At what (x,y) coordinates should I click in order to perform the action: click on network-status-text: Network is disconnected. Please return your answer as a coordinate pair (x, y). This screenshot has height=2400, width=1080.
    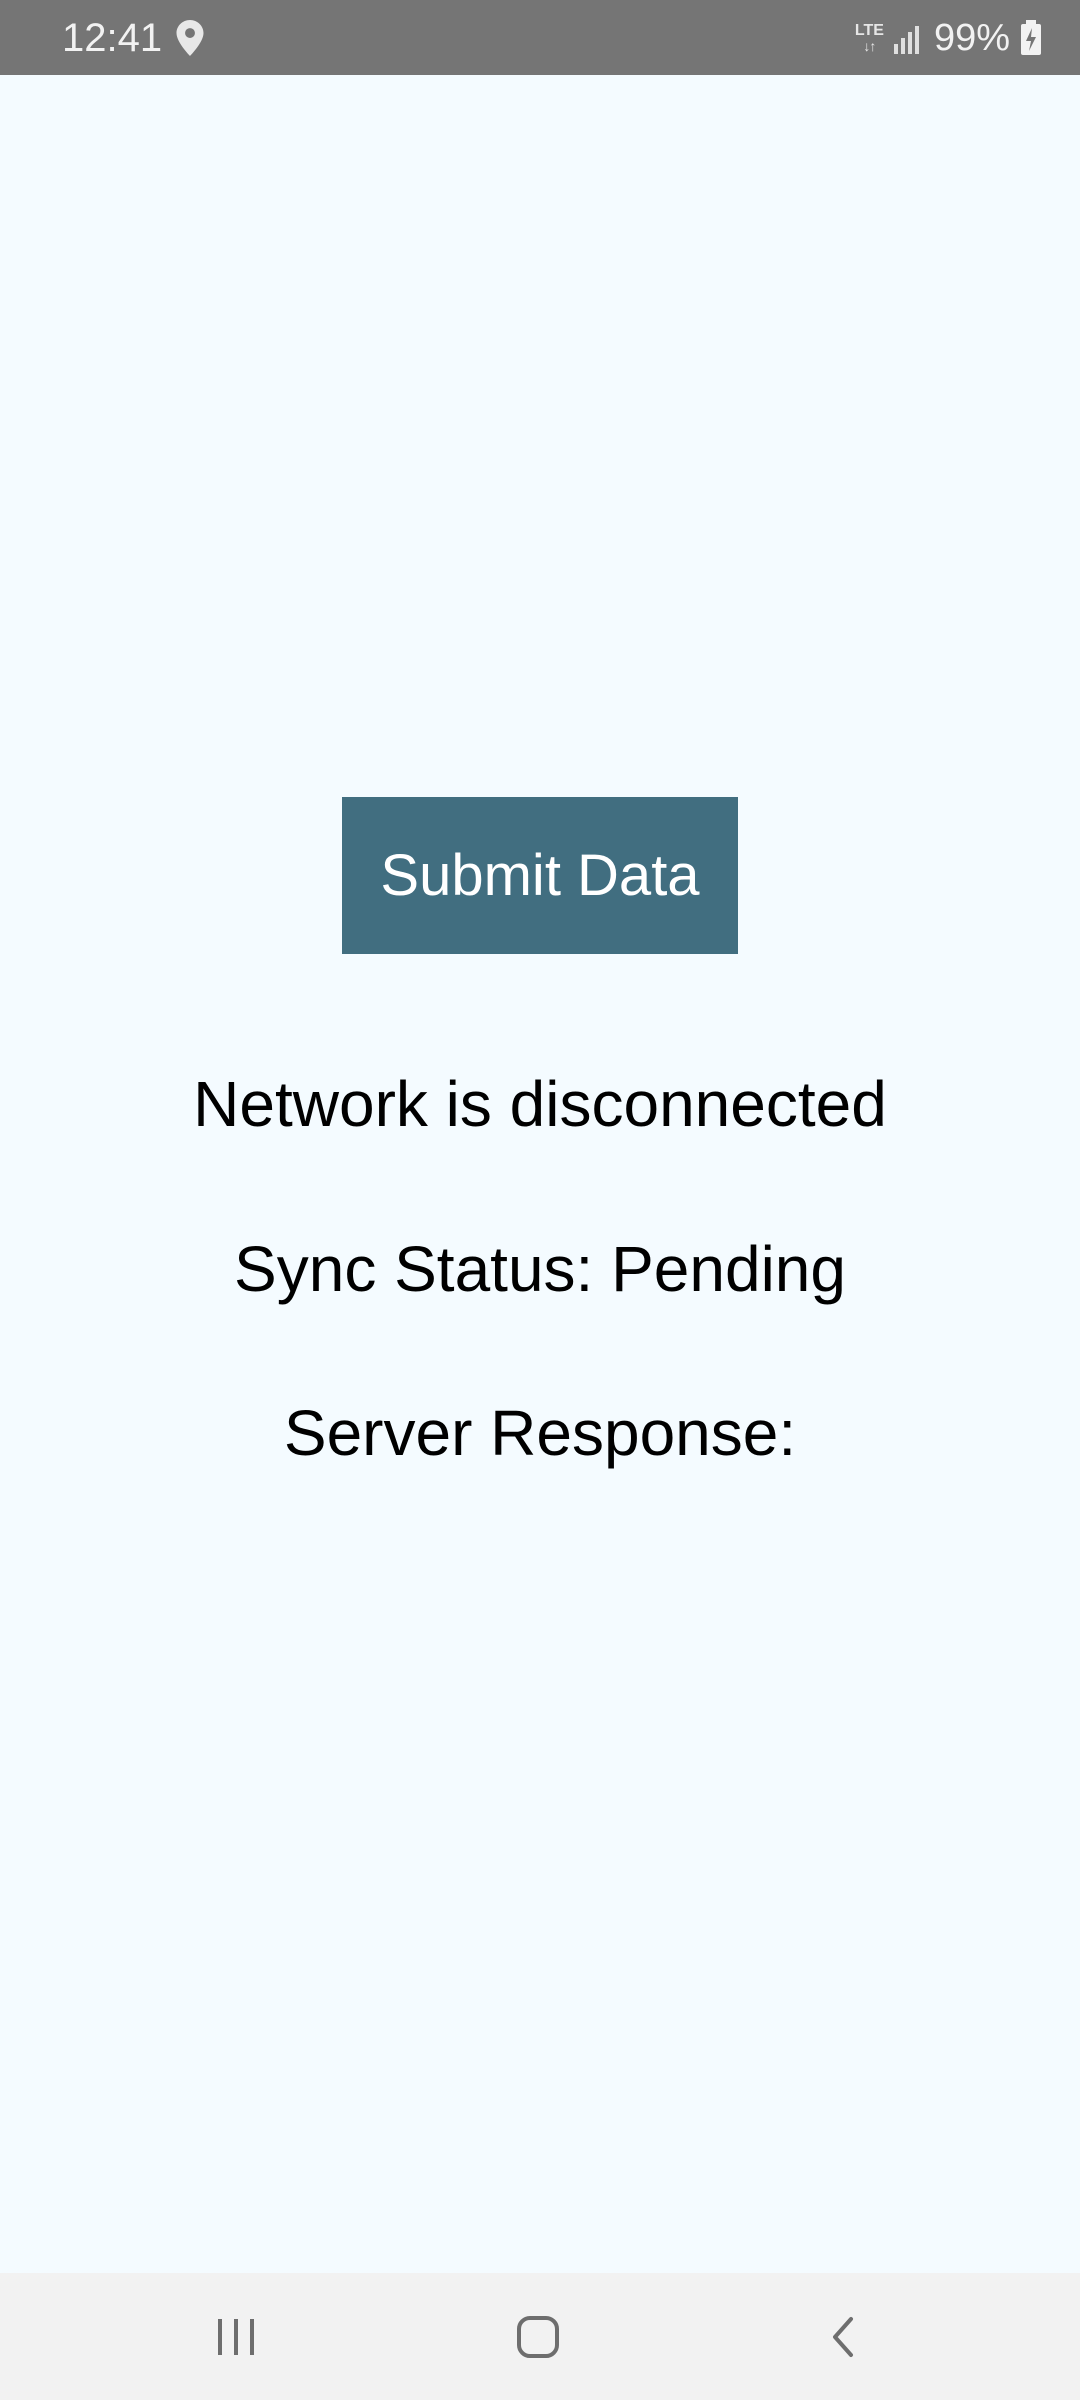
    Looking at the image, I should click on (540, 1104).